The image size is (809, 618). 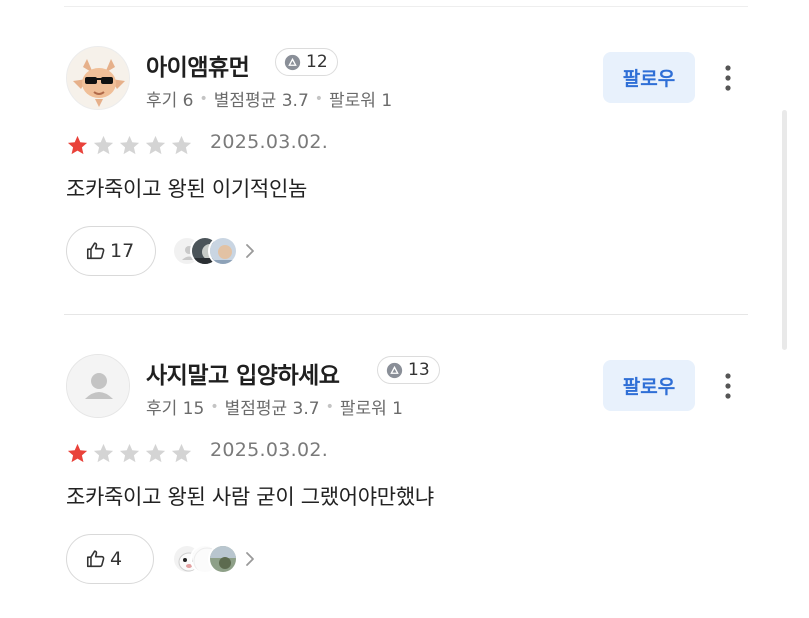 I want to click on review-text: 조카죽이고 왕된 이기적인놈, so click(x=186, y=189).